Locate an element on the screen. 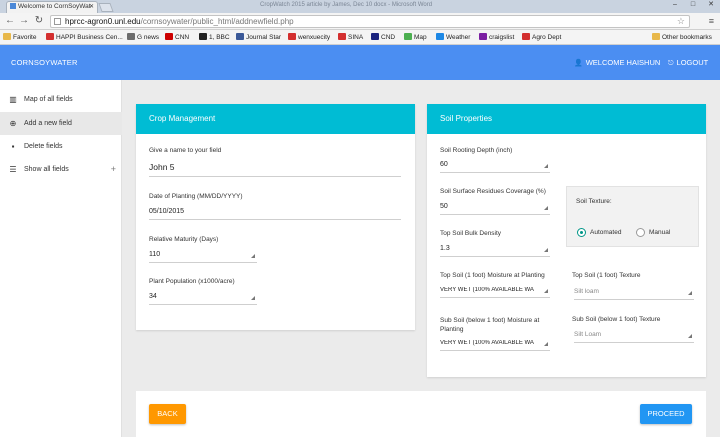  sub-texture-select: Silt Loam is located at coordinates (634, 337).